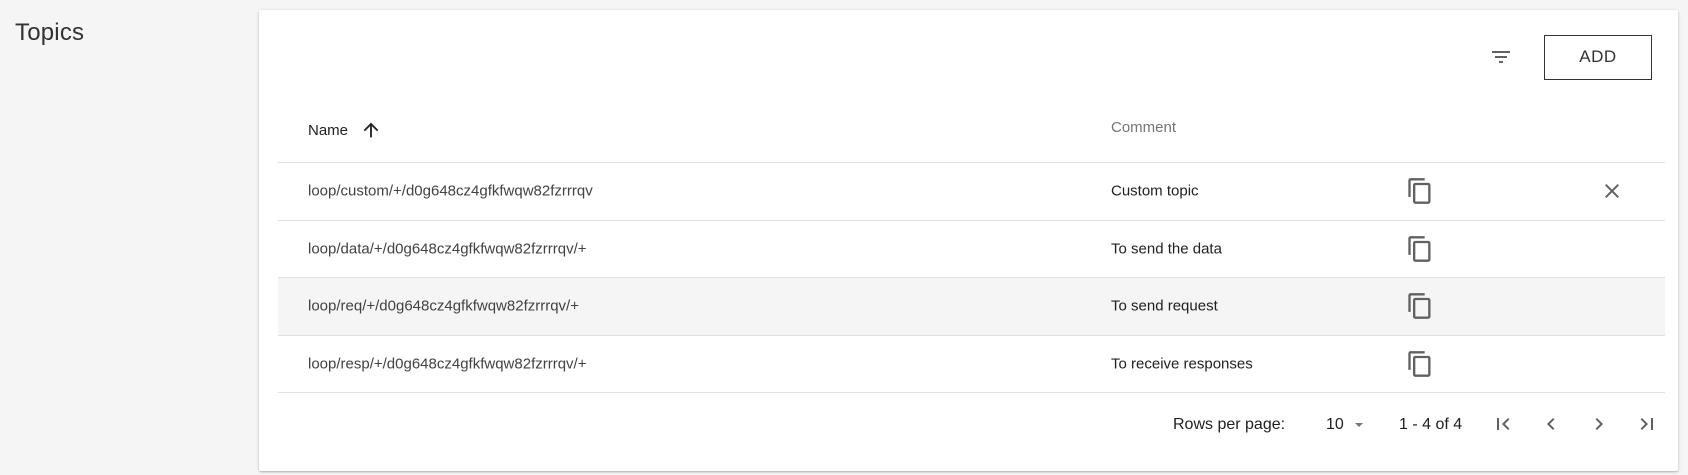  I want to click on last-page-icon, so click(1646, 424).